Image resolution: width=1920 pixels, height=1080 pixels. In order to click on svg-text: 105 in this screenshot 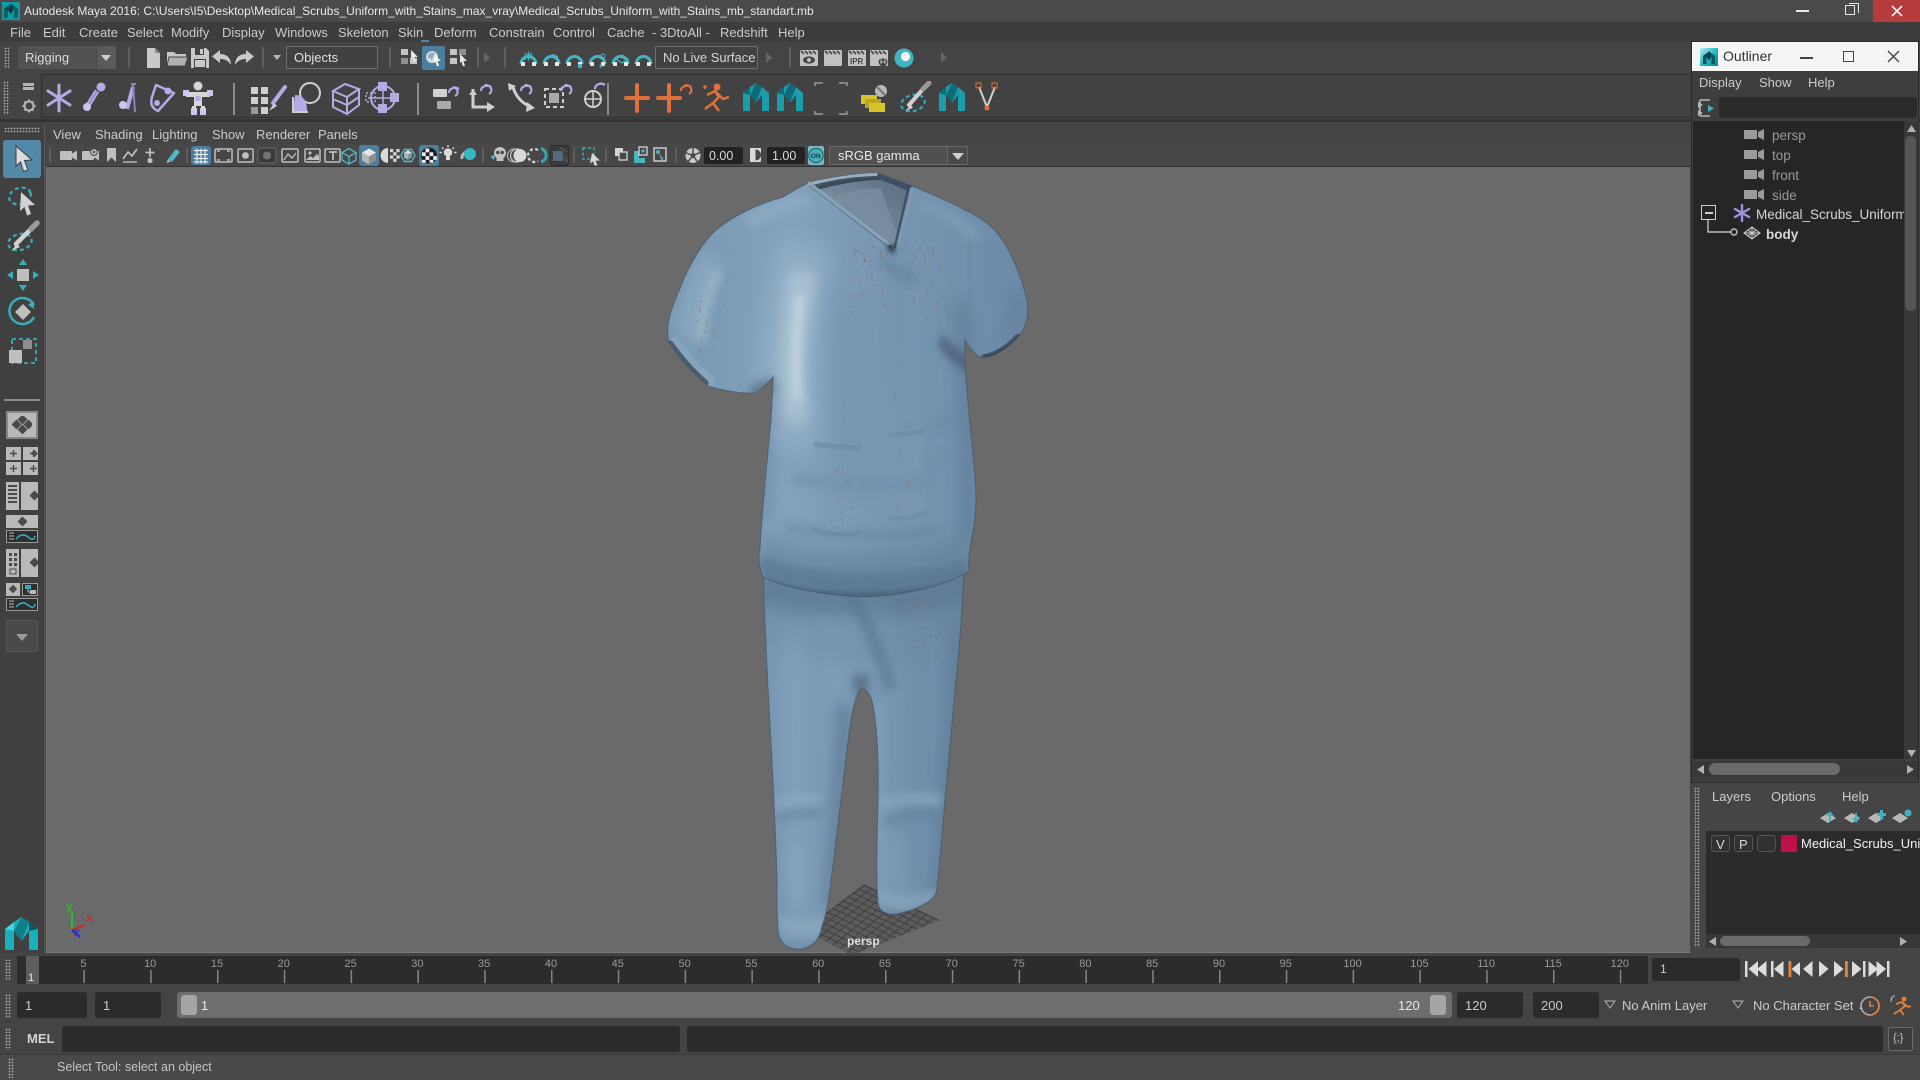, I will do `click(1419, 964)`.